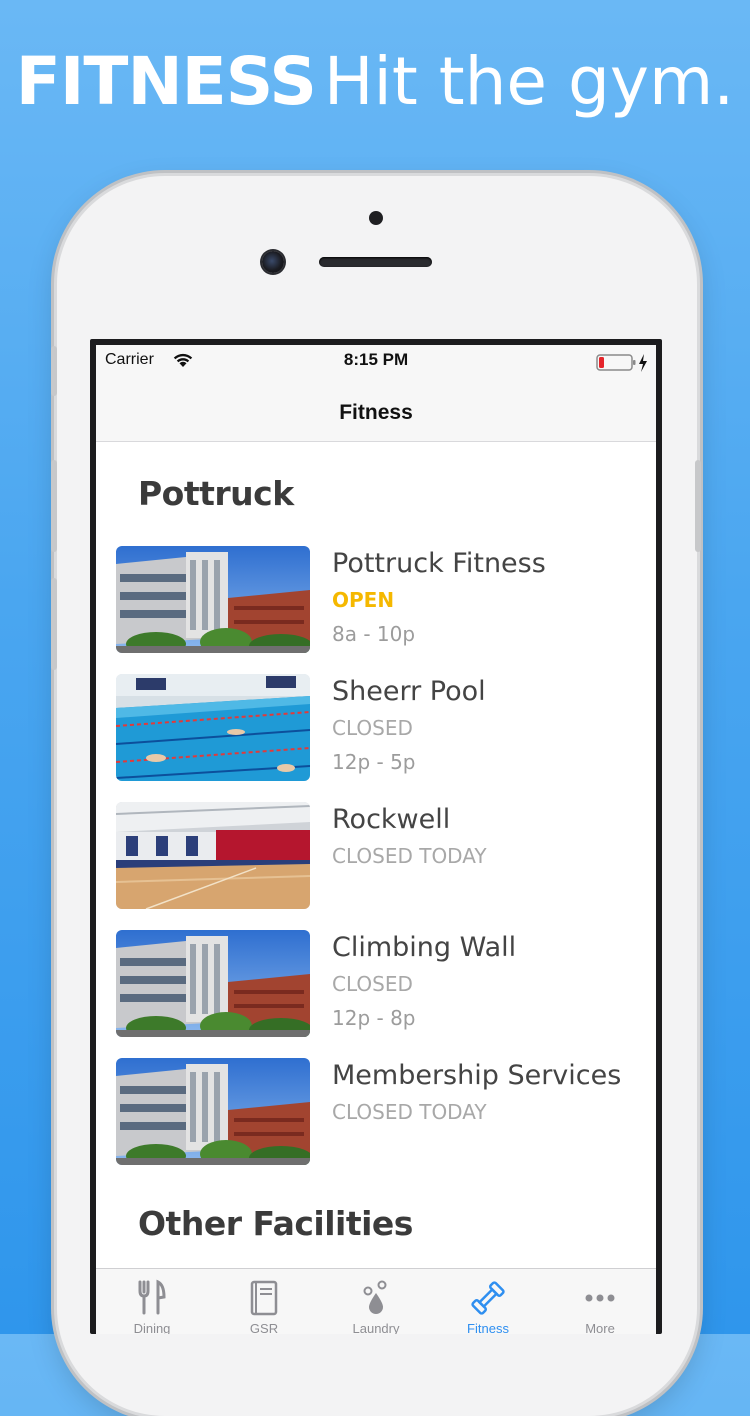 The width and height of the screenshot is (750, 1416). What do you see at coordinates (54, 371) in the screenshot?
I see `phone-mute-switch` at bounding box center [54, 371].